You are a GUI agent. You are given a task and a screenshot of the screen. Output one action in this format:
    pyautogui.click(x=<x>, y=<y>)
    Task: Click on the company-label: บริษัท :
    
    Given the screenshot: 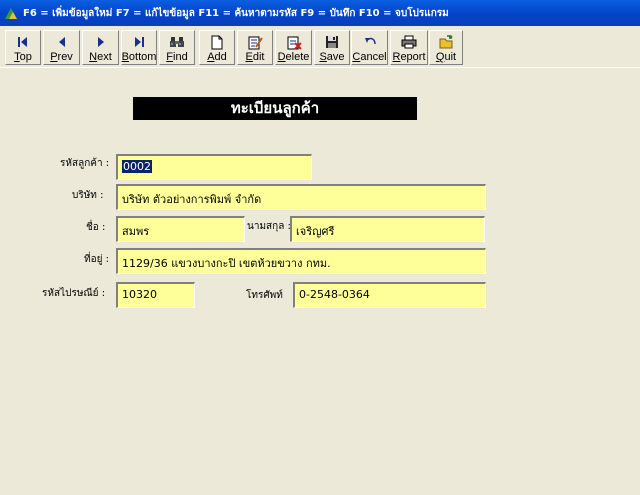 What is the action you would take?
    pyautogui.click(x=88, y=195)
    